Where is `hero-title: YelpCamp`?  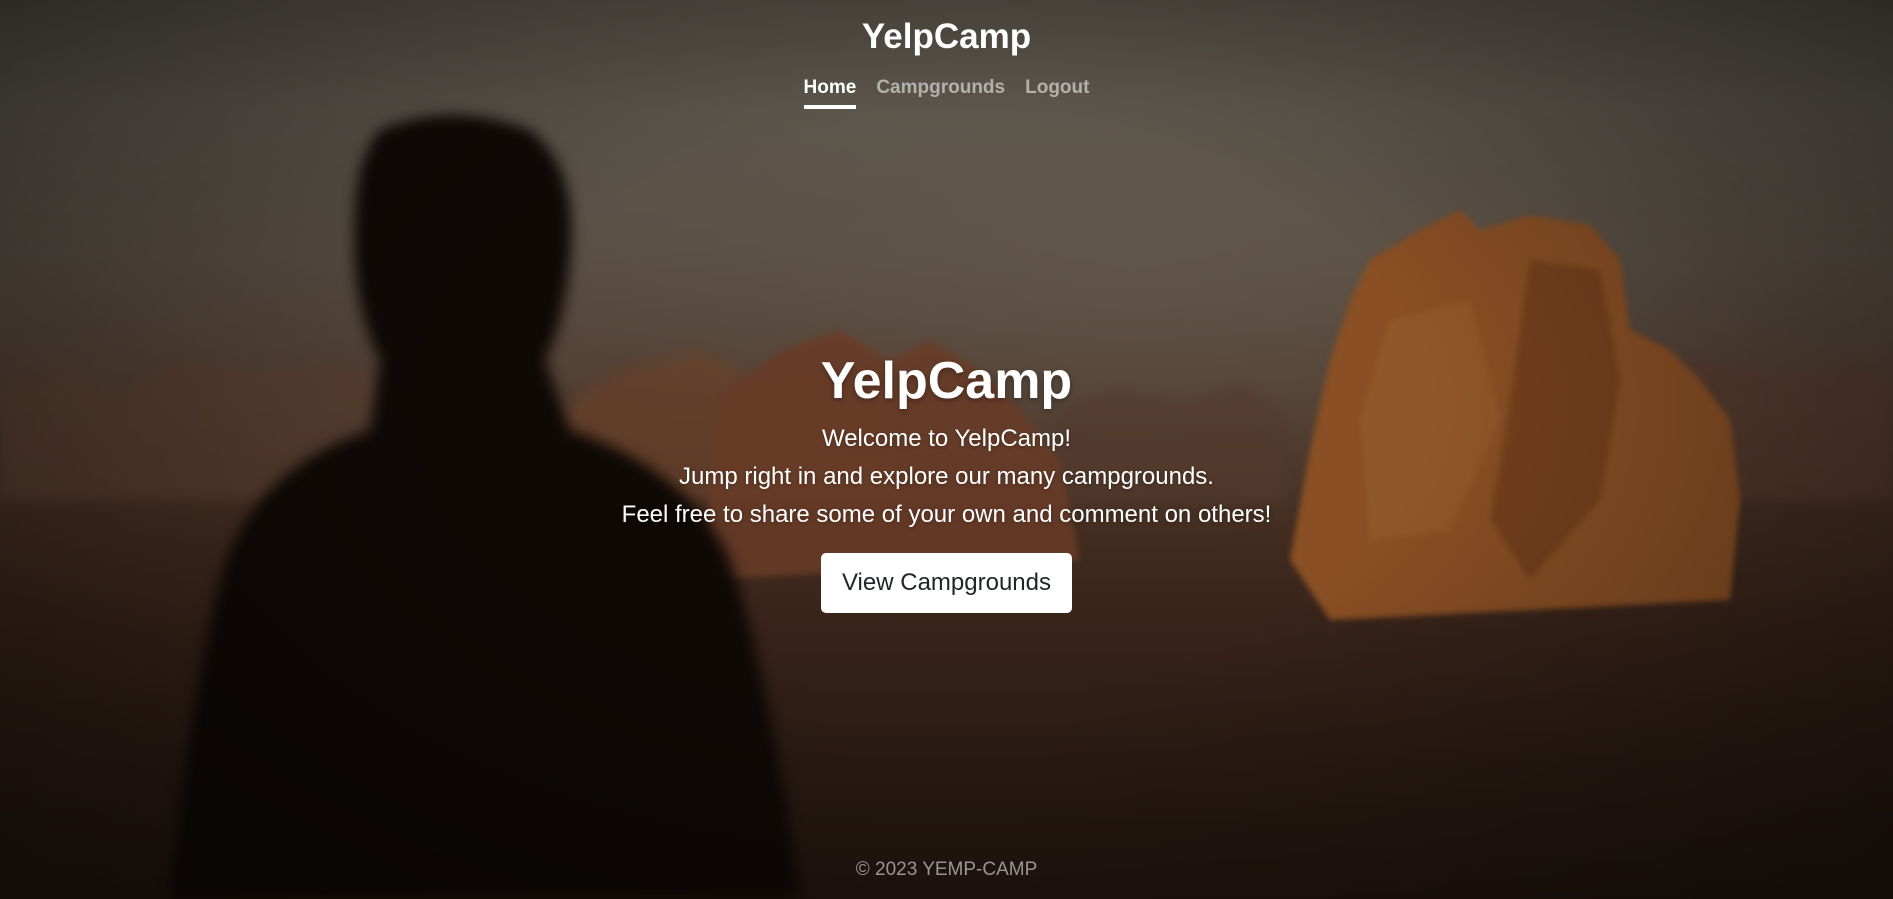
hero-title: YelpCamp is located at coordinates (946, 381).